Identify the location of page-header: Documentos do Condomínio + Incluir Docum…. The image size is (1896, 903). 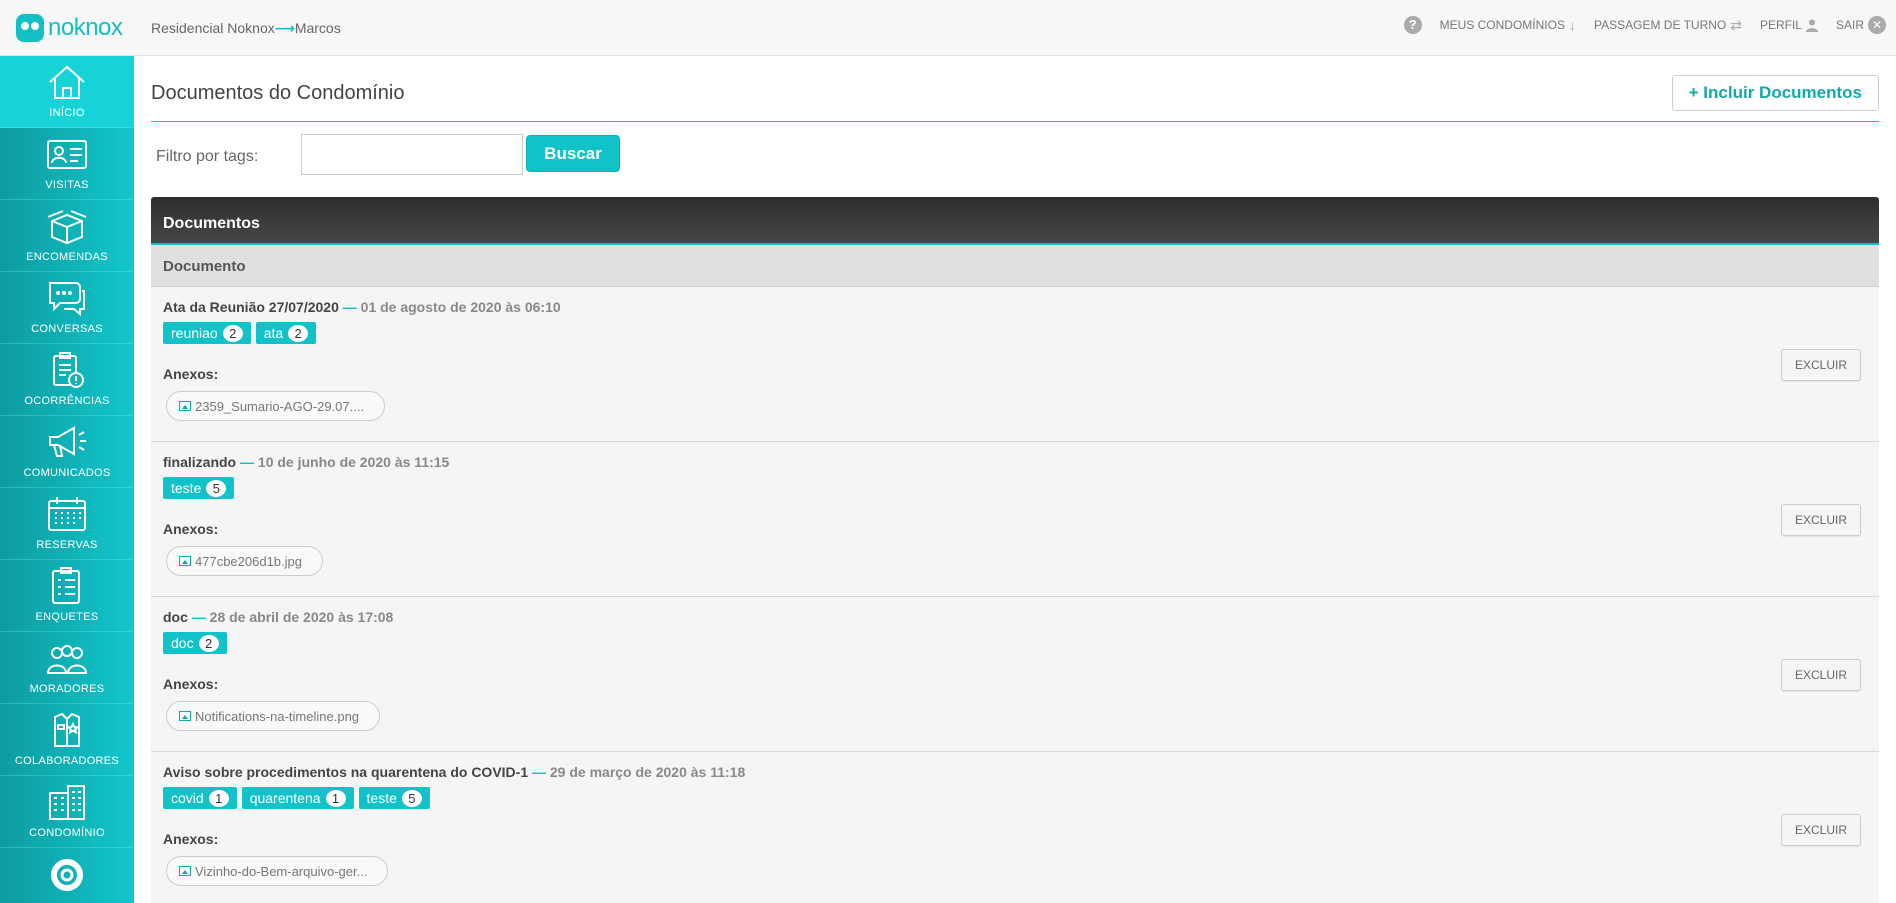
(1015, 89).